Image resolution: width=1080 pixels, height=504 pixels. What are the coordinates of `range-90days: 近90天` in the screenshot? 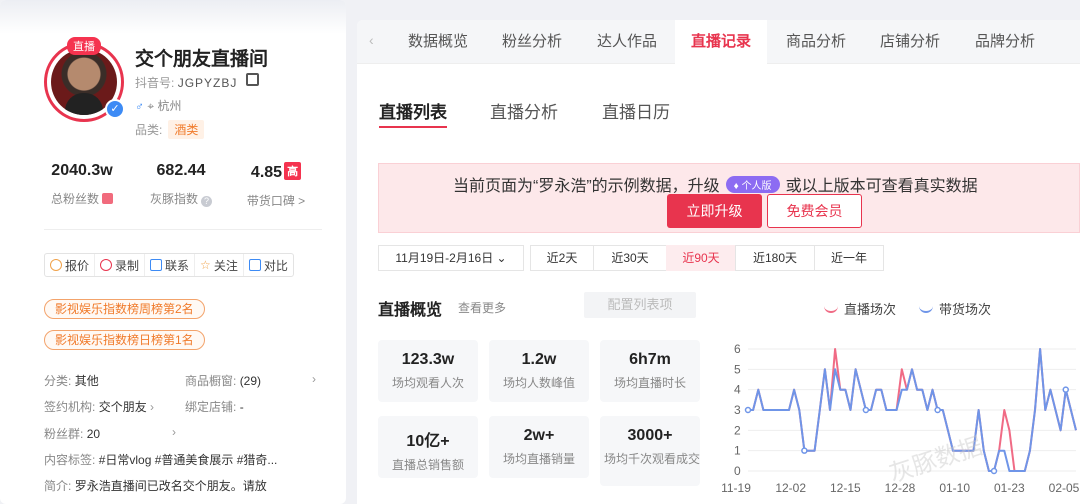 It's located at (701, 258).